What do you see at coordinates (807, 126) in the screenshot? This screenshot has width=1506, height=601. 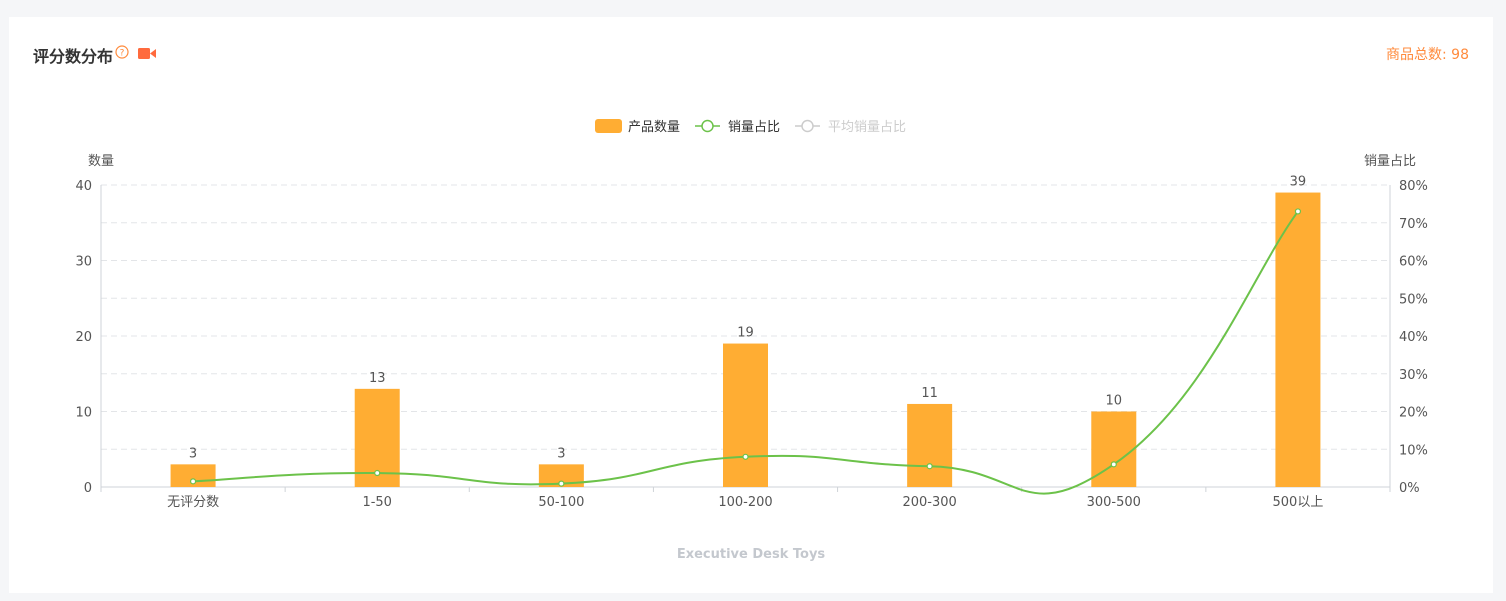 I see `legend-swatch-avg-marker` at bounding box center [807, 126].